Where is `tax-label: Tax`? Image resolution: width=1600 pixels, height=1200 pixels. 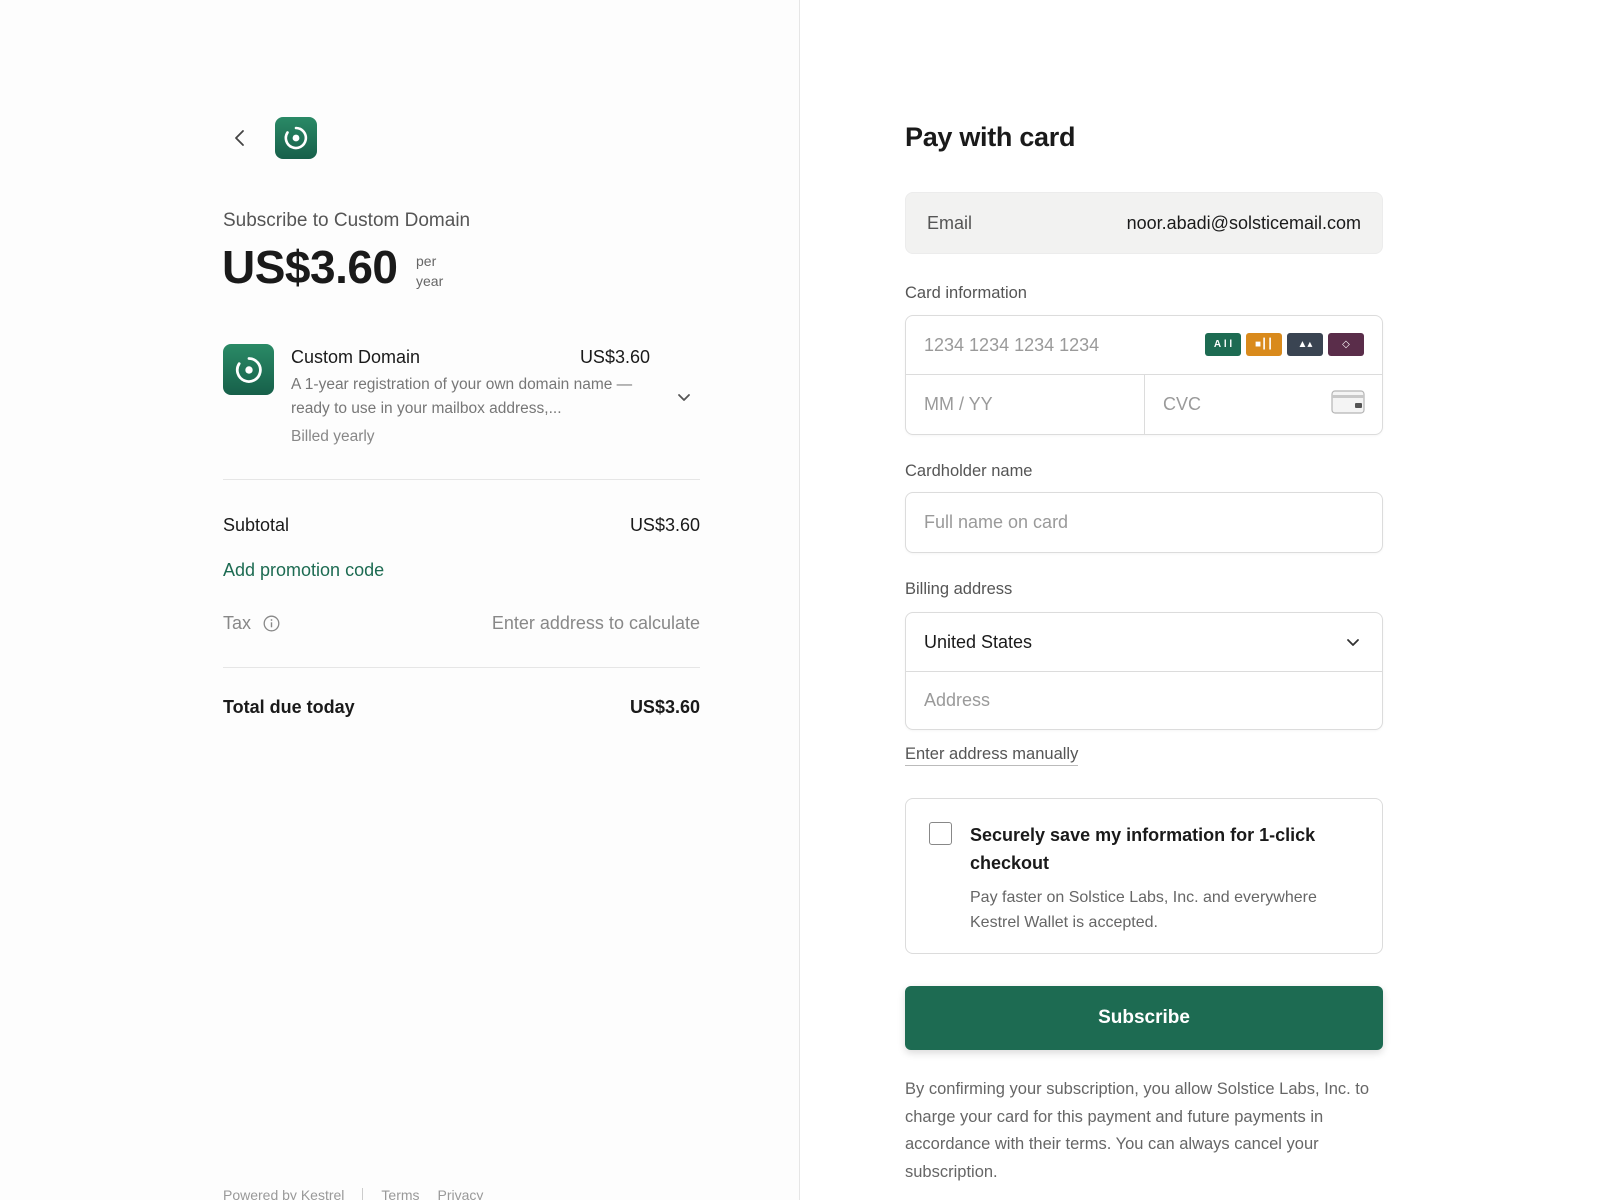 tax-label: Tax is located at coordinates (237, 623).